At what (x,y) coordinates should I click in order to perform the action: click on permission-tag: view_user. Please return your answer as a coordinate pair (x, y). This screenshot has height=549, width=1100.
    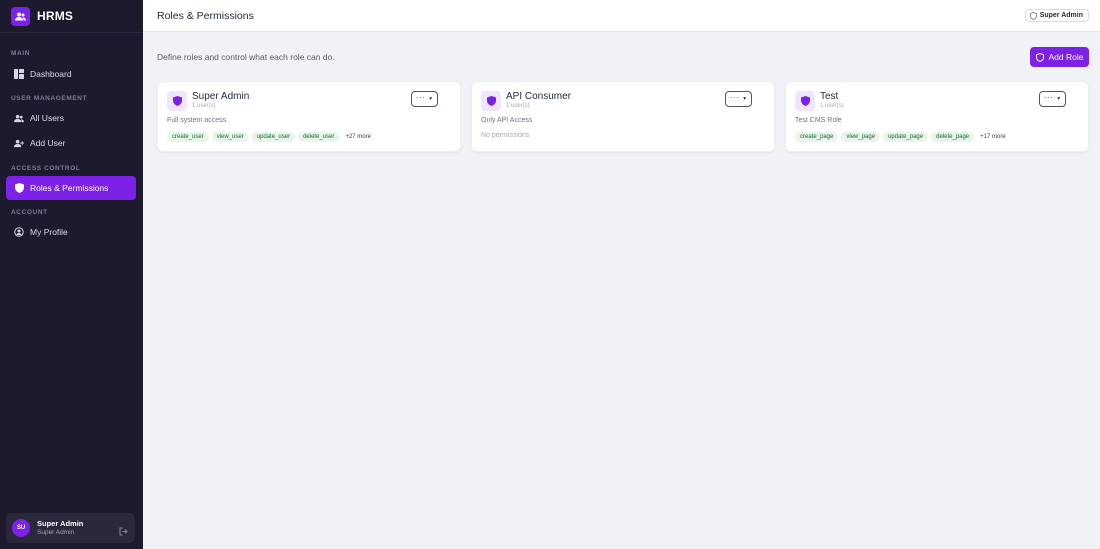
    Looking at the image, I should click on (230, 137).